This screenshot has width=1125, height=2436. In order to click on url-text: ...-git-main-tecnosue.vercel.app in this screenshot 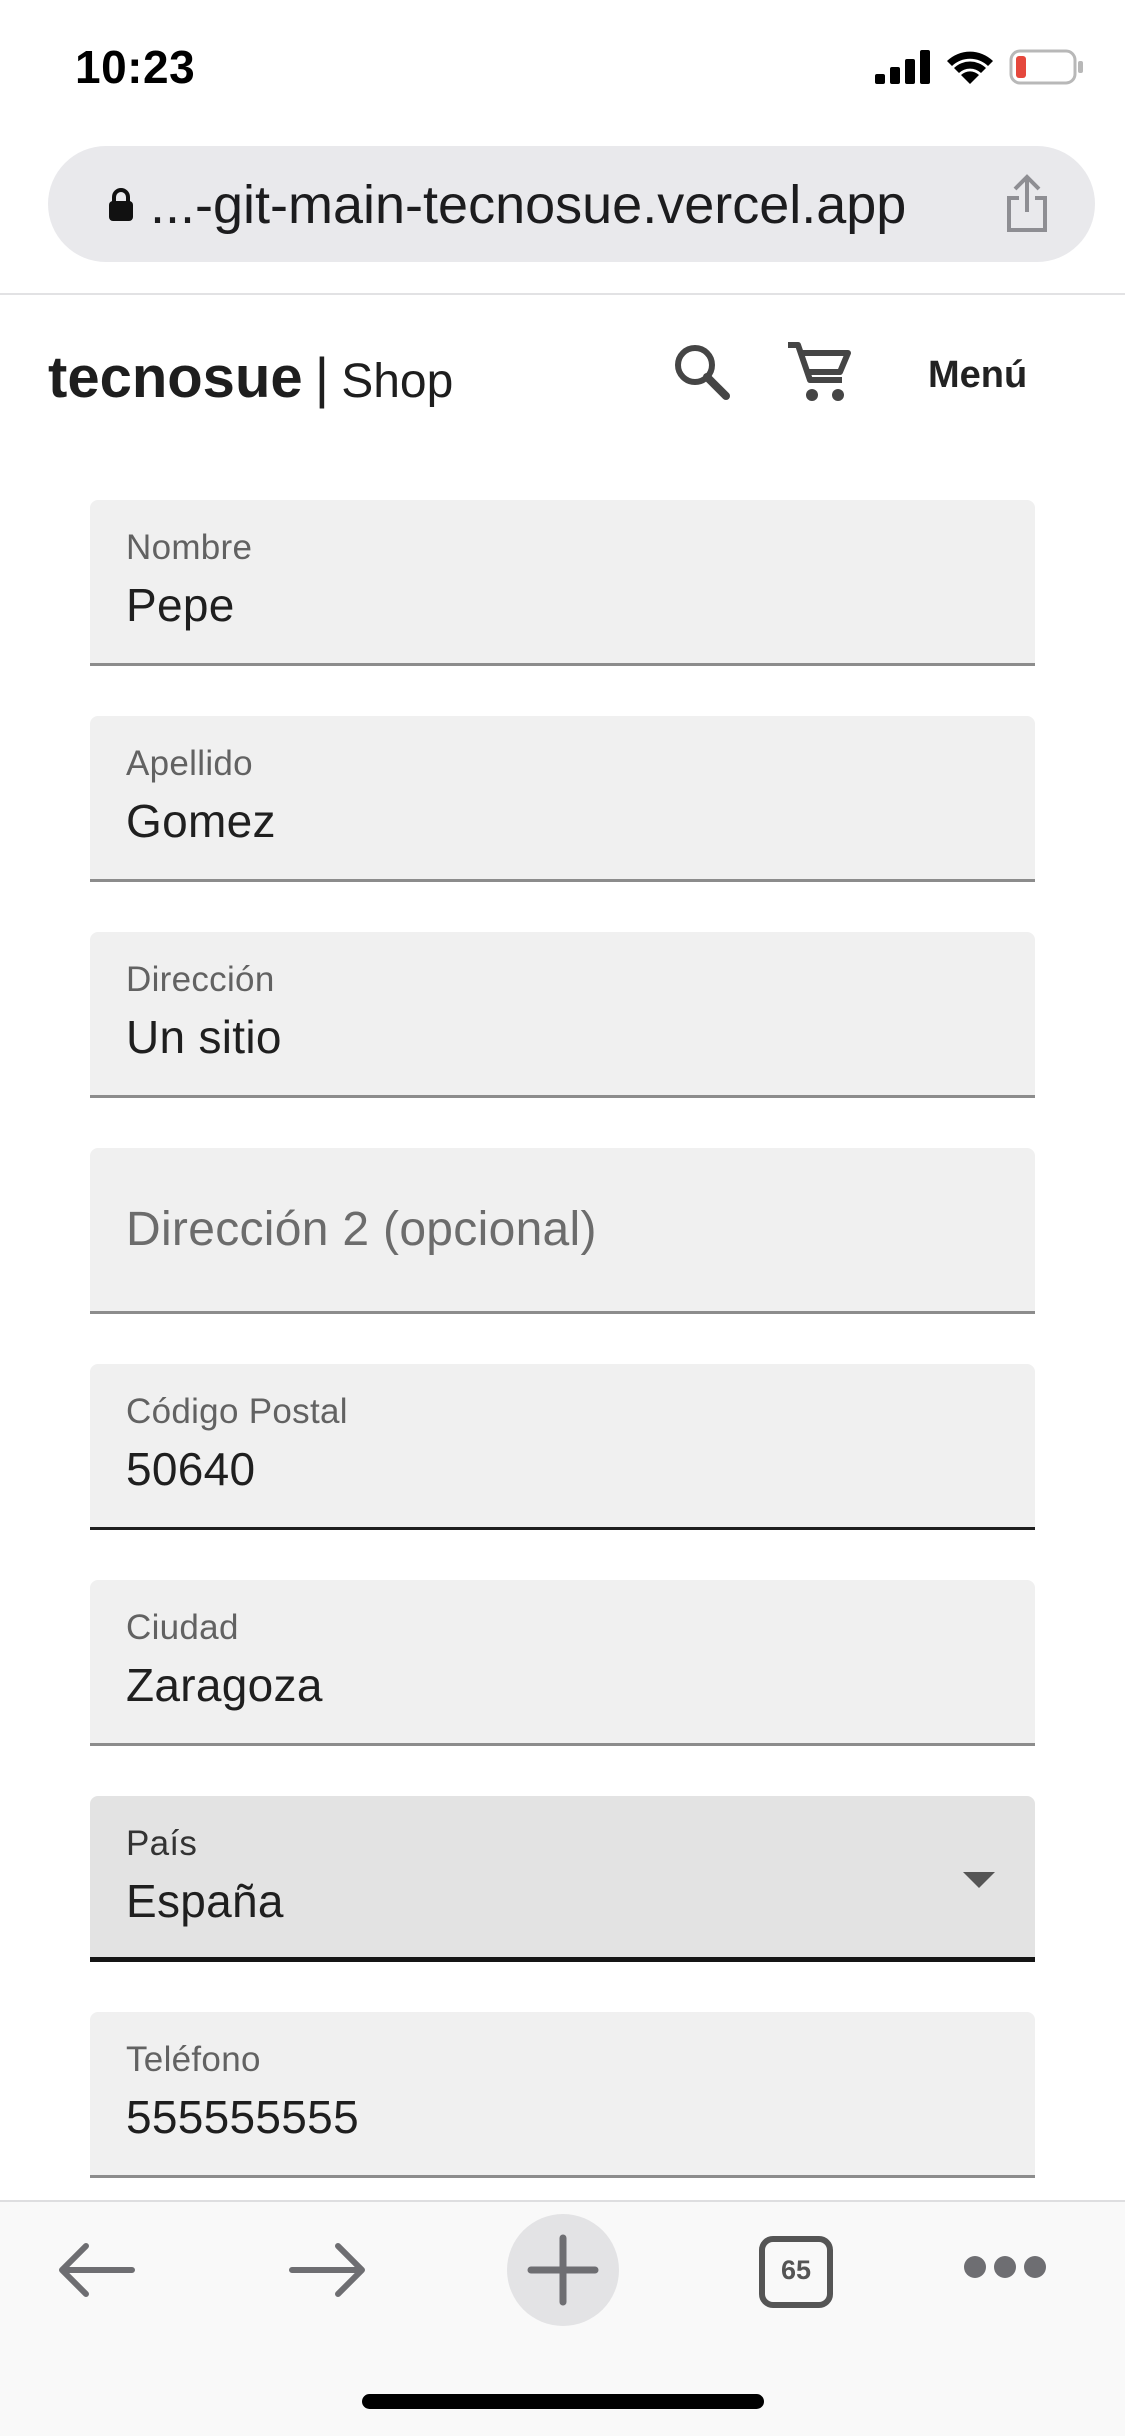, I will do `click(528, 205)`.